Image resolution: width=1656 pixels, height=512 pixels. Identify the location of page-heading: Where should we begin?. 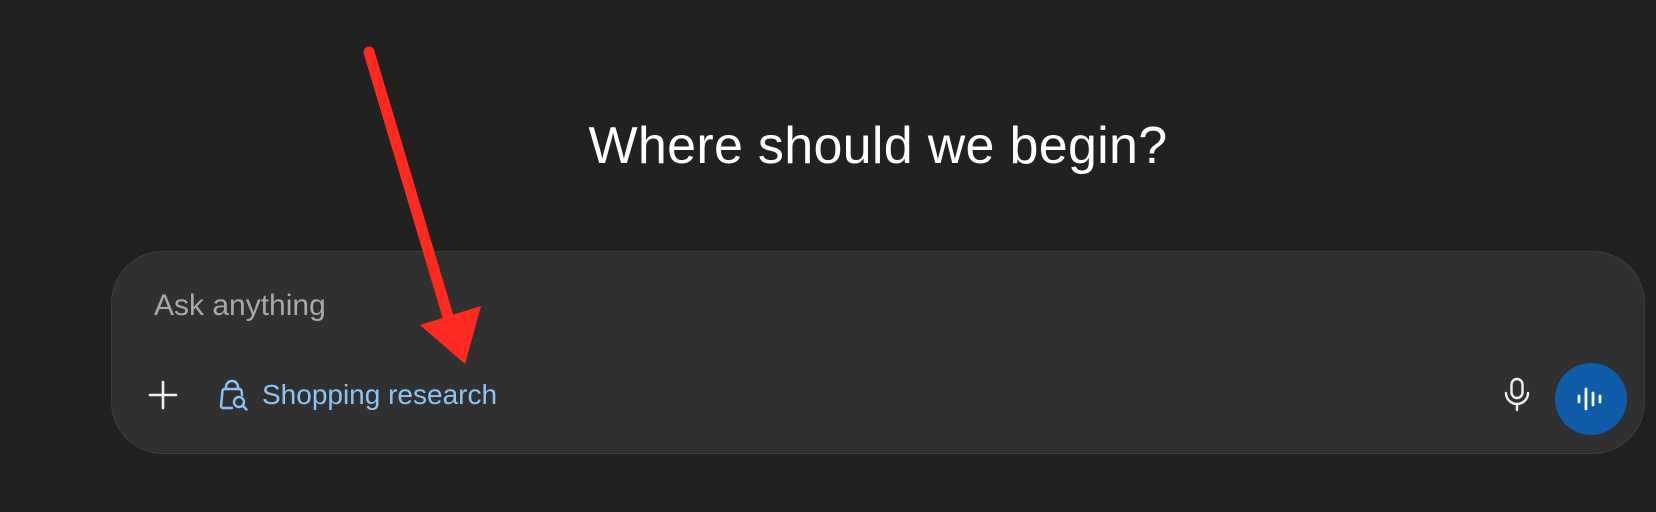
(878, 146).